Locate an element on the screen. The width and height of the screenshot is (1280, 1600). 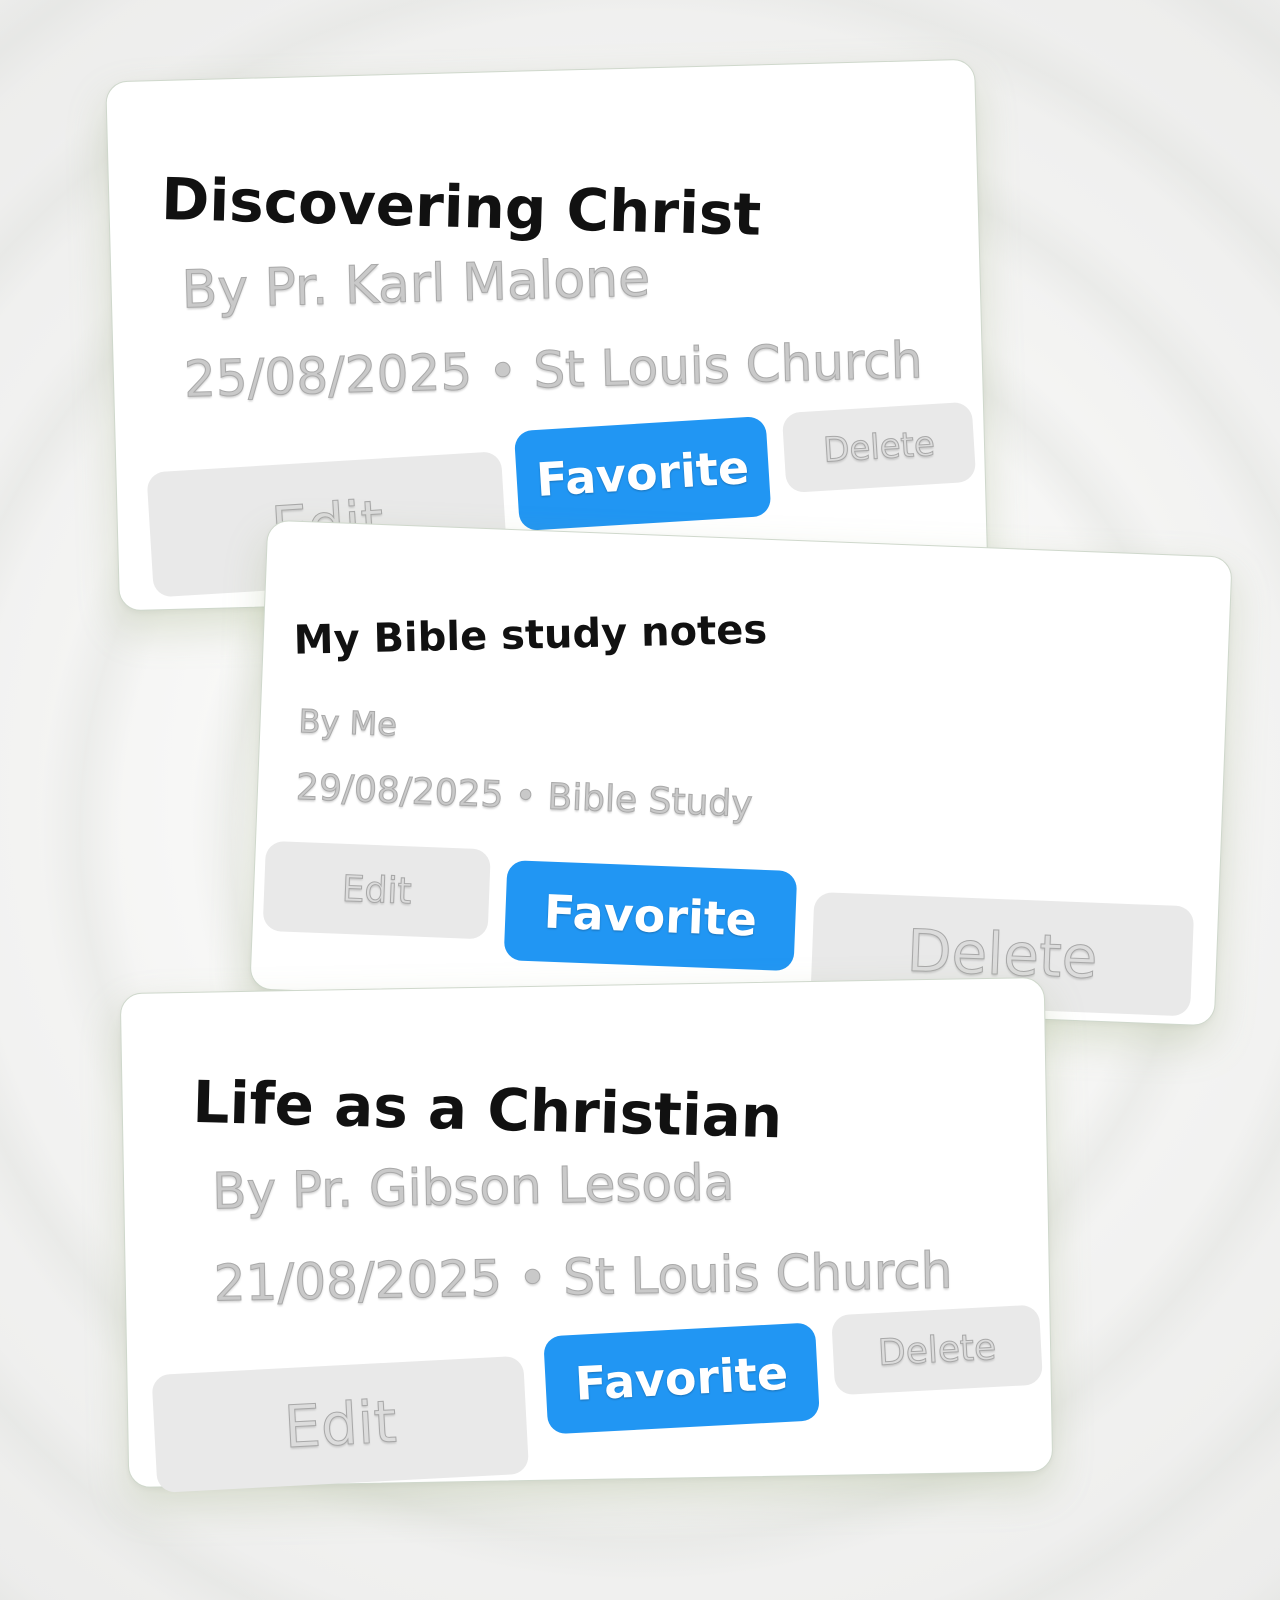
card-title: Life as a Christian is located at coordinates (487, 1109).